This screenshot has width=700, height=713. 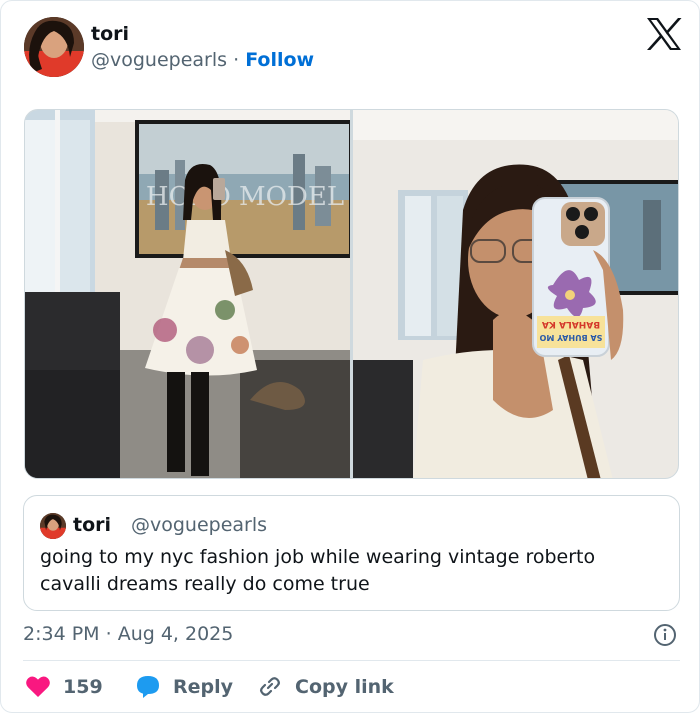 What do you see at coordinates (54, 47) in the screenshot?
I see `author-avatar` at bounding box center [54, 47].